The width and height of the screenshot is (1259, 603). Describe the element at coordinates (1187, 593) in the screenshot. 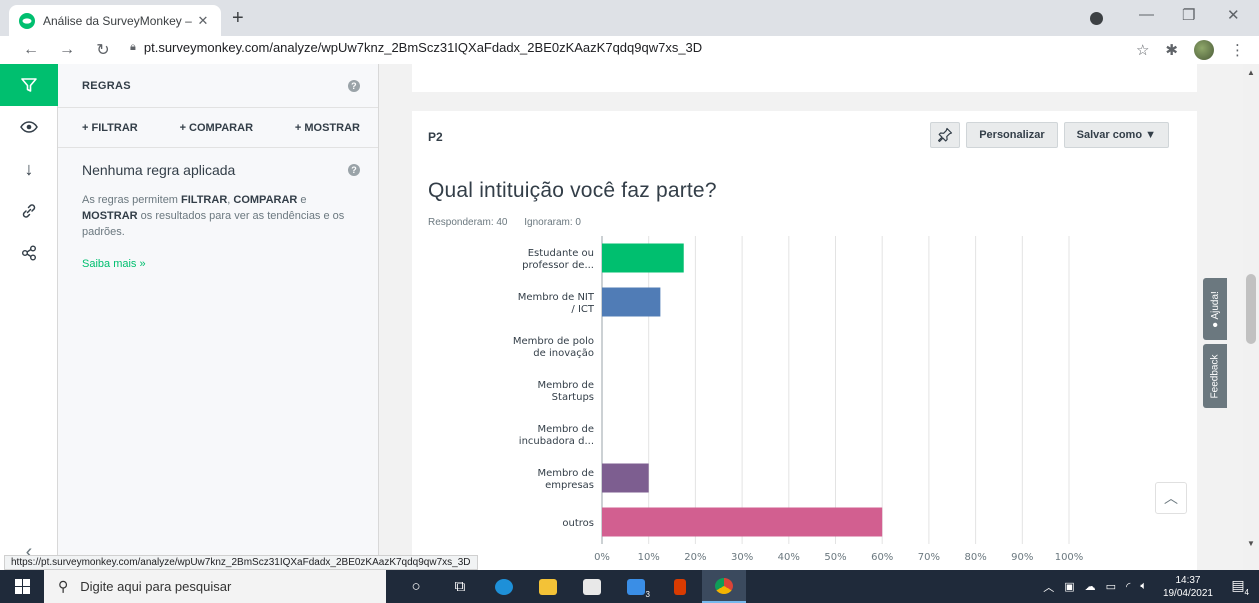

I see `clock-date: 19/04/2021` at that location.